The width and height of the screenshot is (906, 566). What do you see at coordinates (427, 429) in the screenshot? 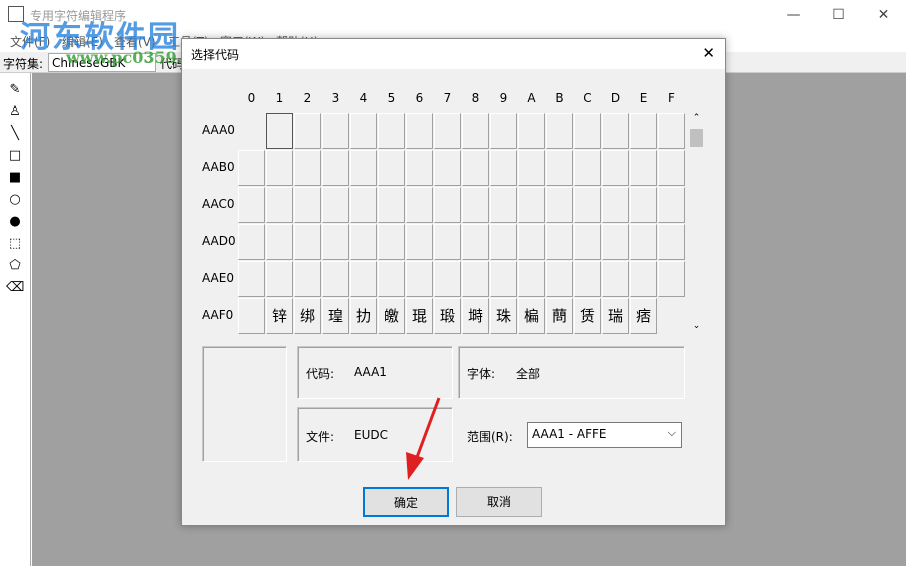
I see `arrow-shaft` at bounding box center [427, 429].